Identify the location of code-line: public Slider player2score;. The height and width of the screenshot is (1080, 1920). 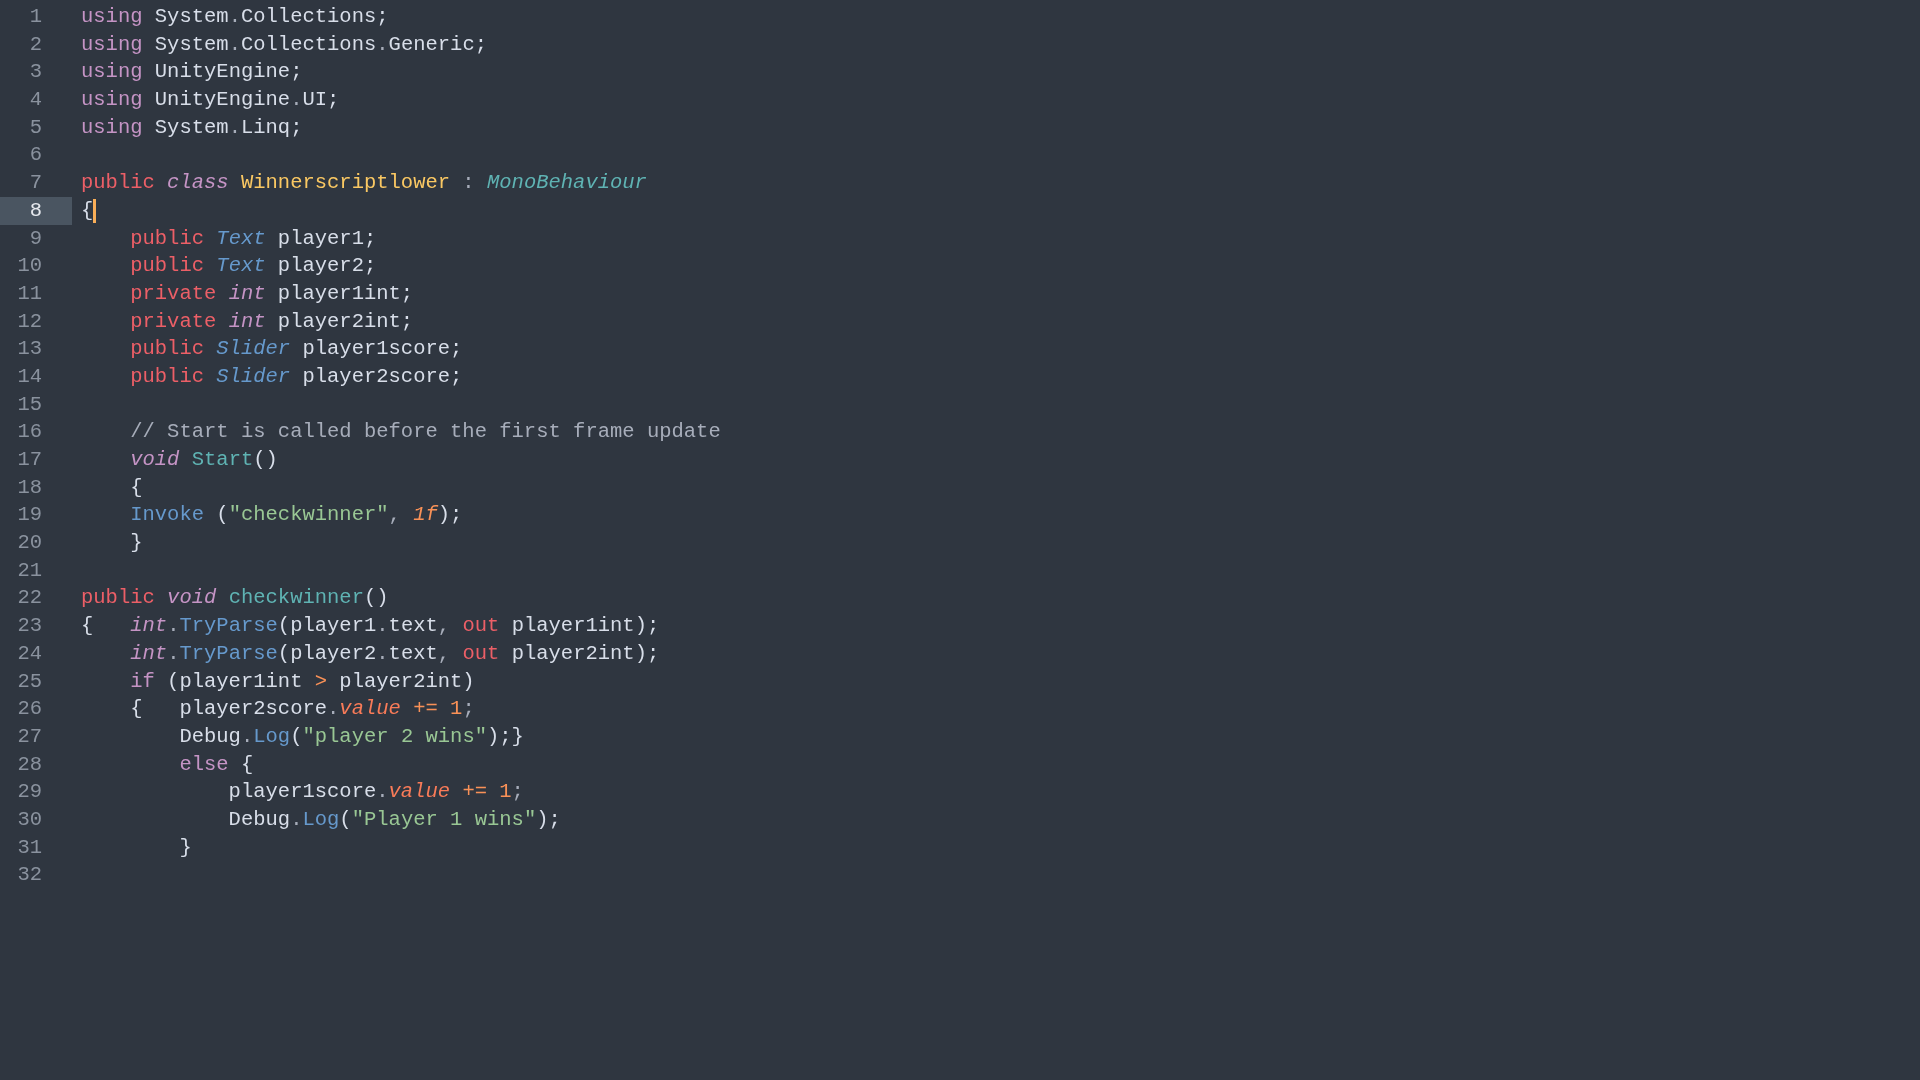
(296, 376).